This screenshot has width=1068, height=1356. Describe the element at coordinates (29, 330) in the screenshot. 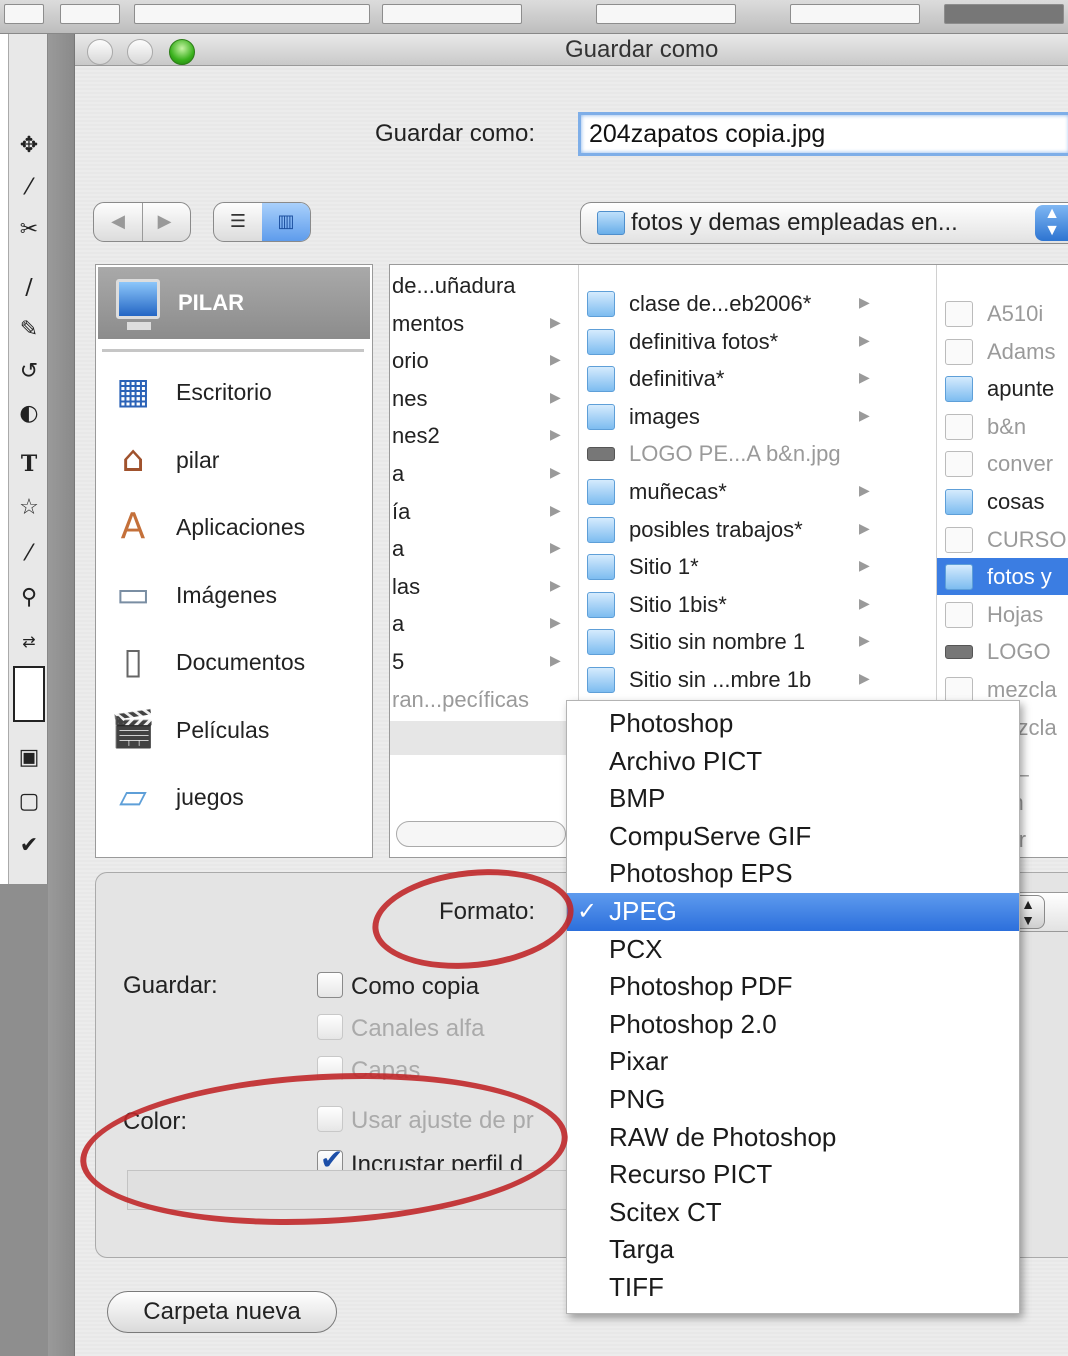

I see `stamp-tool-icon: ✎` at that location.